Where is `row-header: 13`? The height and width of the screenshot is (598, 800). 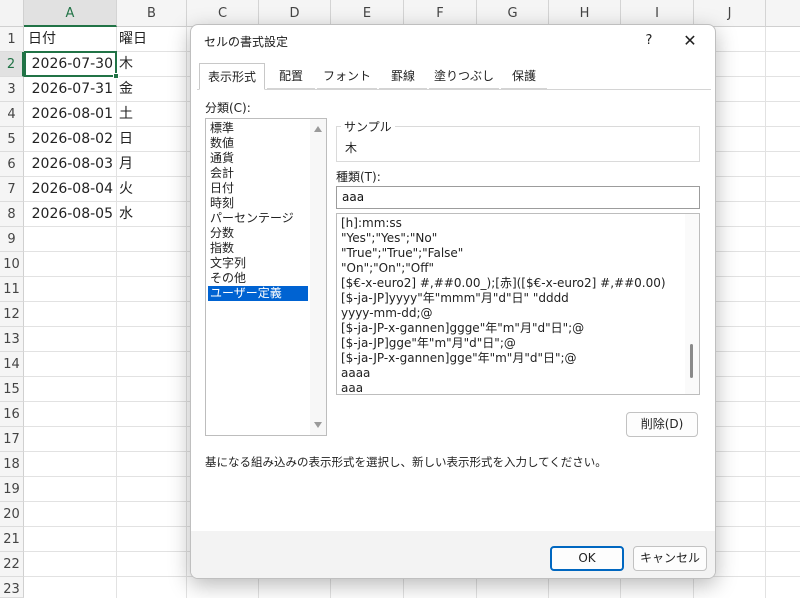
row-header: 13 is located at coordinates (12, 339).